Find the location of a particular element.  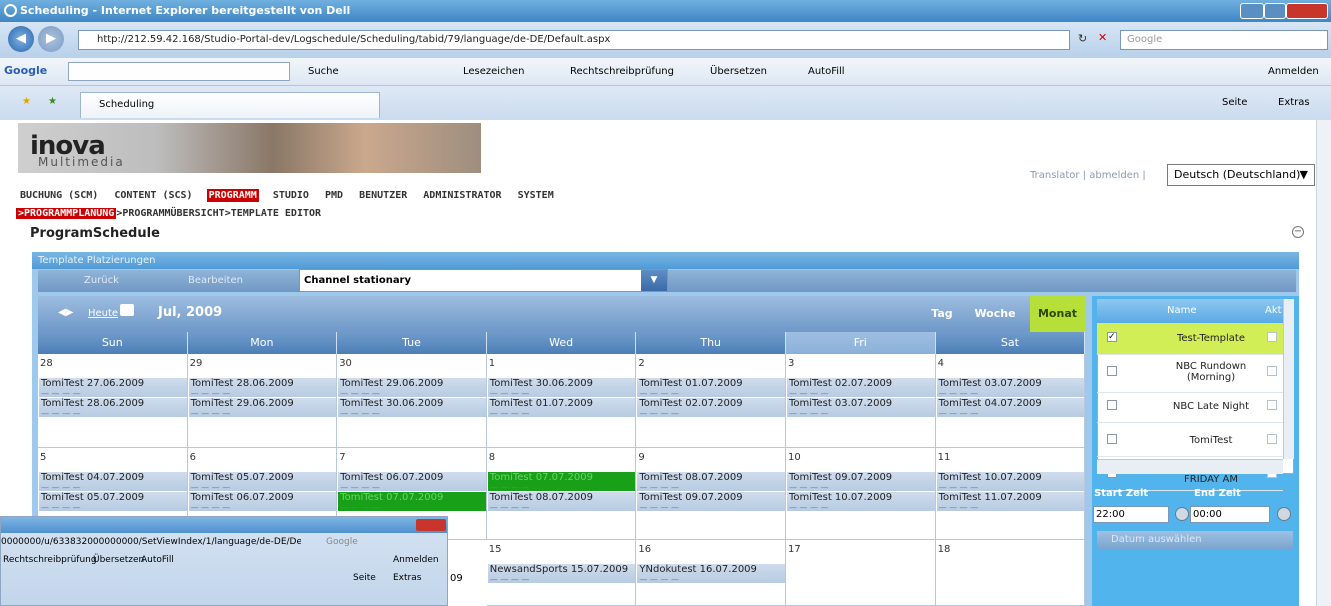

template-row: NBC Late Night is located at coordinates (1190, 407).